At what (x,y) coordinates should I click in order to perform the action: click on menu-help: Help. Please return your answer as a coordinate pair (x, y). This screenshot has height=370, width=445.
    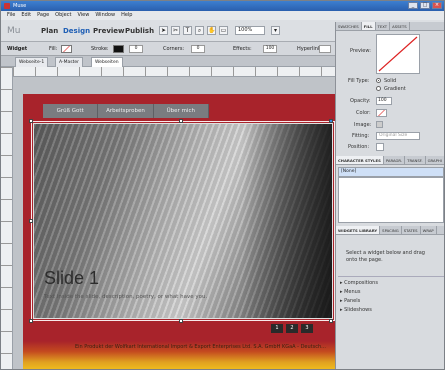
    Looking at the image, I should click on (126, 15).